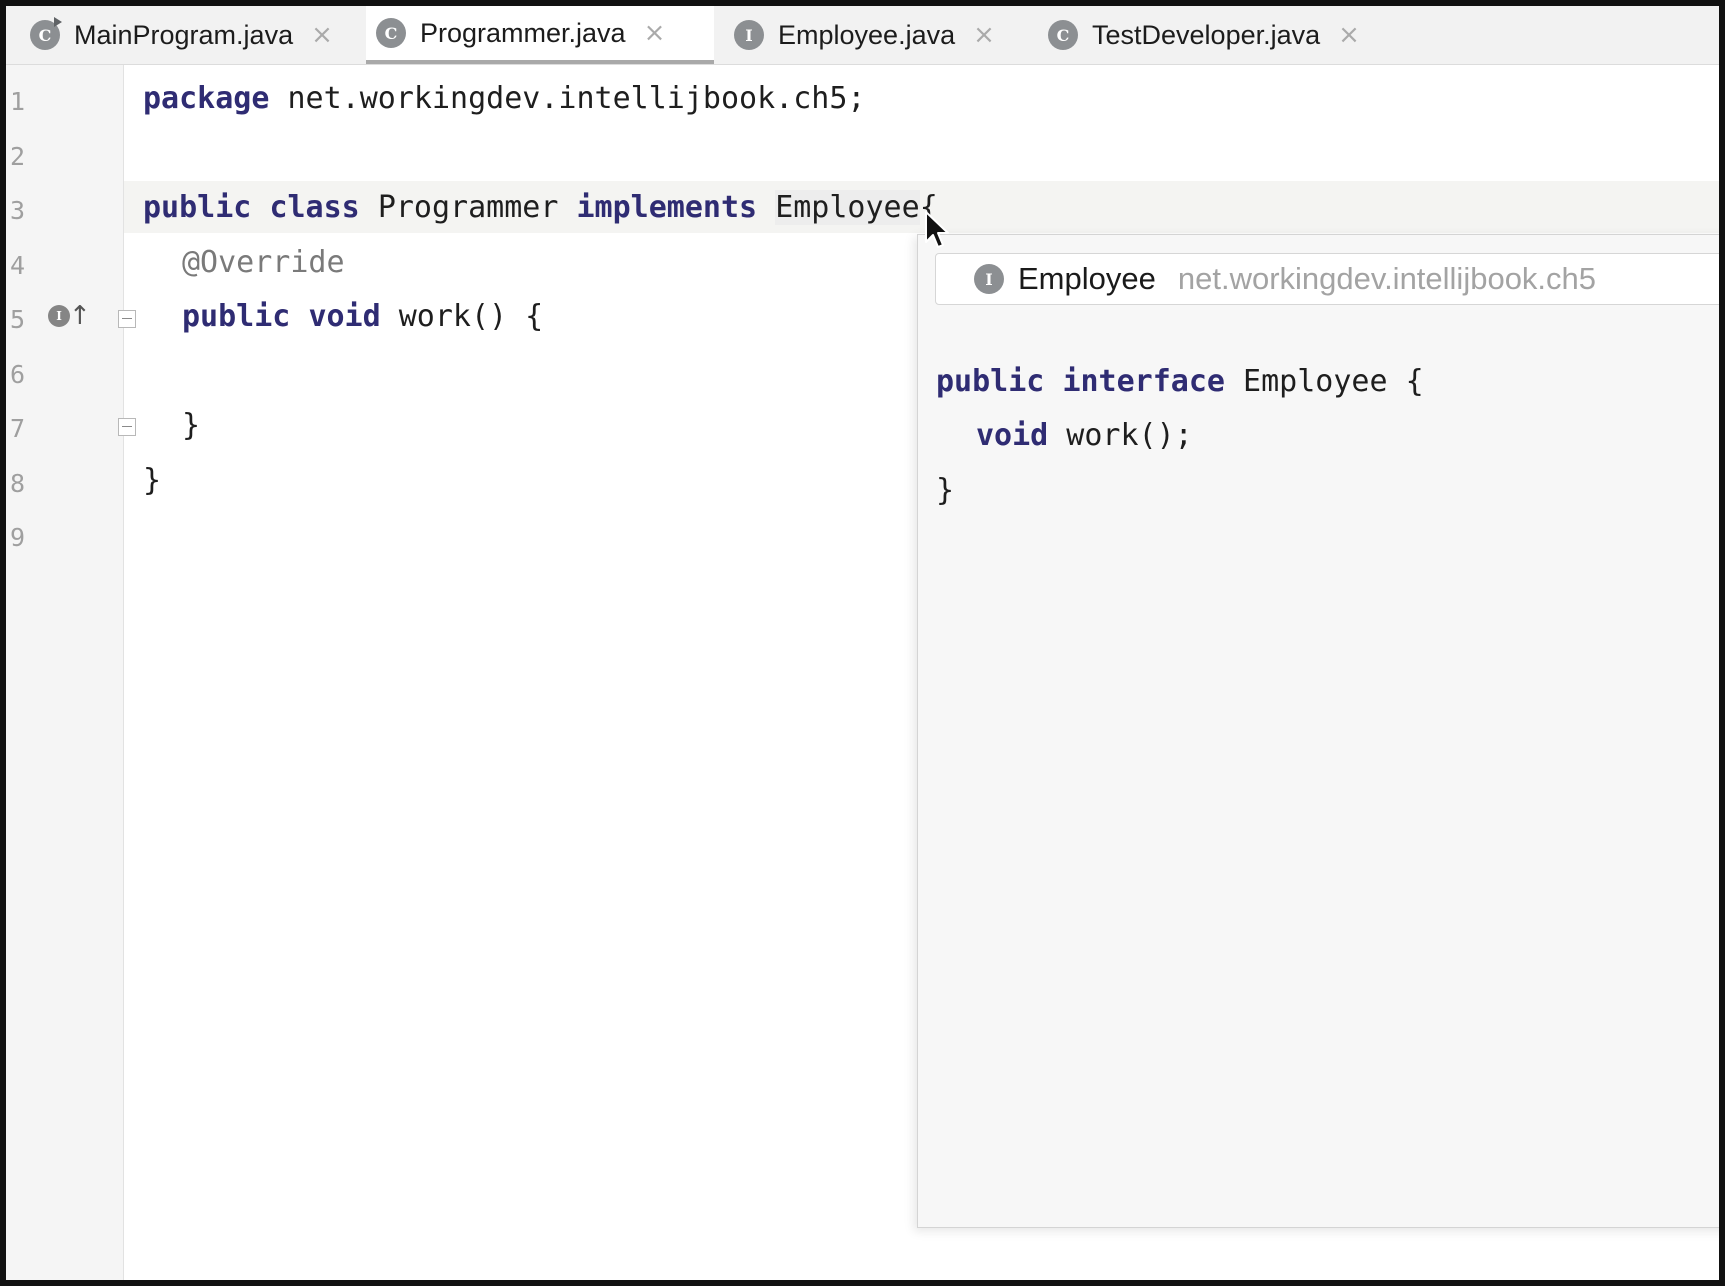 The width and height of the screenshot is (1725, 1286). What do you see at coordinates (18, 156) in the screenshot?
I see `line-number: 2` at bounding box center [18, 156].